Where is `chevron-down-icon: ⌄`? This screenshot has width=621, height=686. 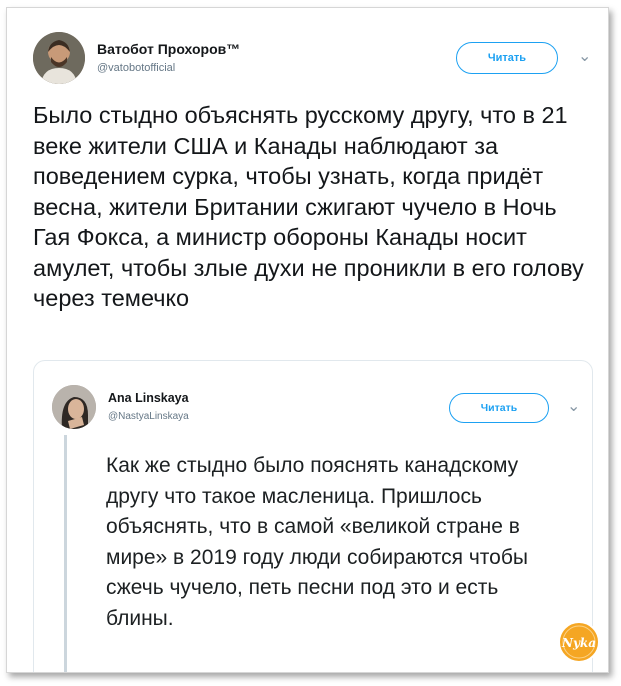 chevron-down-icon: ⌄ is located at coordinates (584, 57).